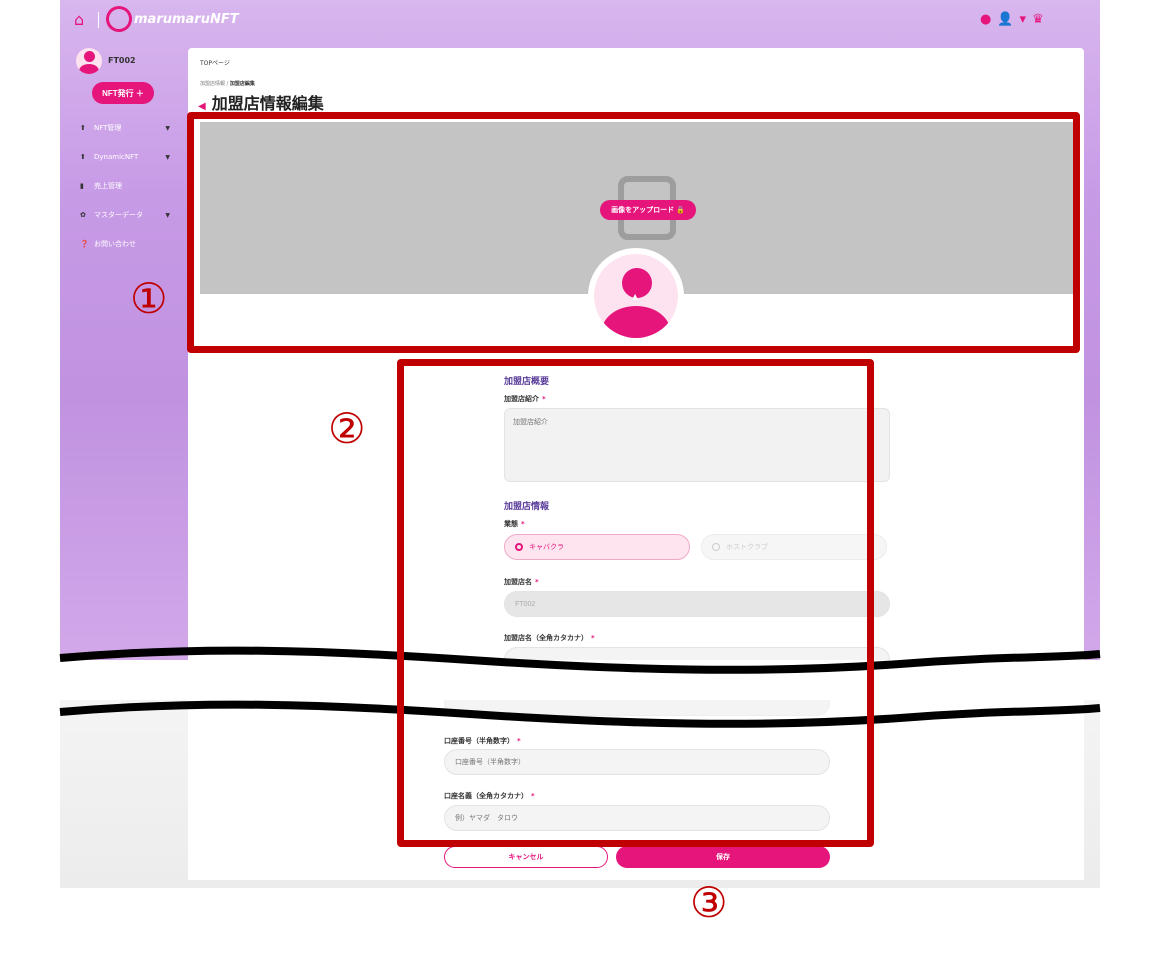  Describe the element at coordinates (98, 20) in the screenshot. I see `header-divider` at that location.